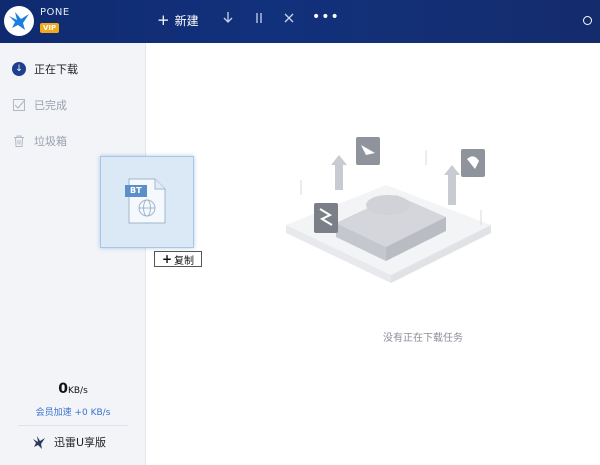 The width and height of the screenshot is (600, 465). I want to click on close-icon, so click(289, 18).